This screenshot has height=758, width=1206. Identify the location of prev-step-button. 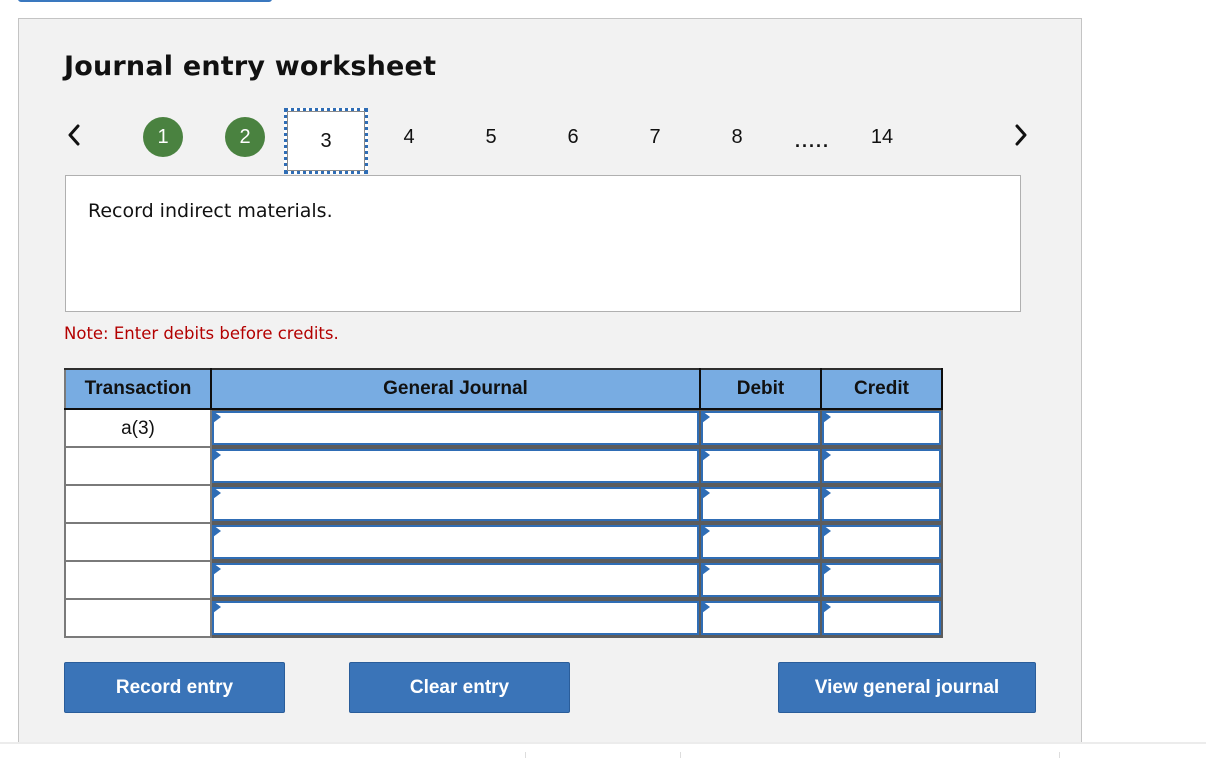
(74, 135).